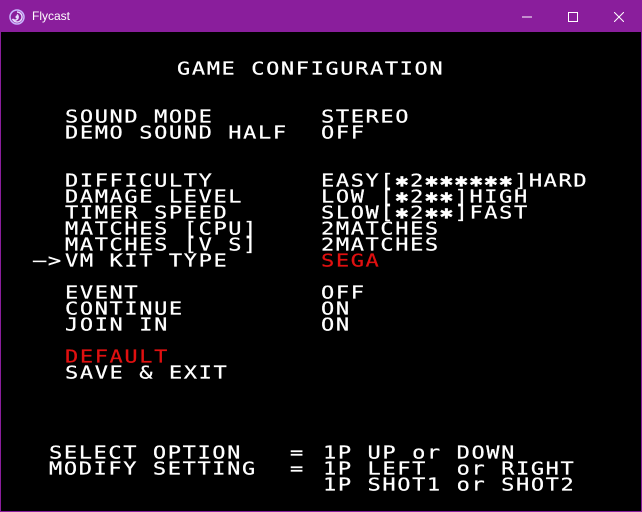 Image resolution: width=642 pixels, height=512 pixels. I want to click on window-title: Flycast, so click(51, 16).